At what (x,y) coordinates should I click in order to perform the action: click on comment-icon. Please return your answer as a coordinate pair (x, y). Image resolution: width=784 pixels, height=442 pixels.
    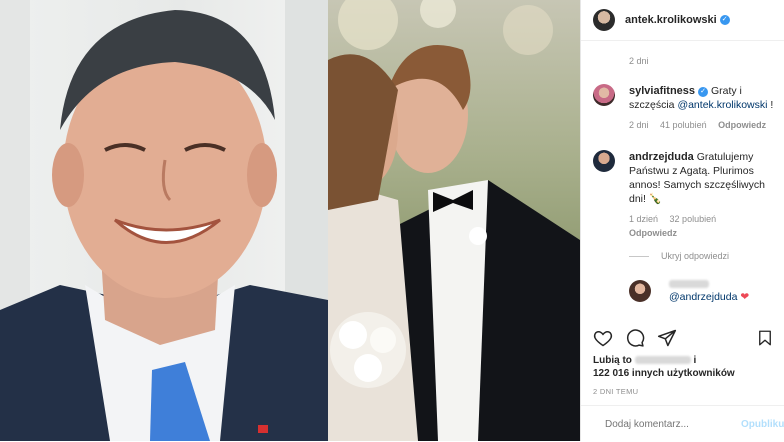
    Looking at the image, I should click on (635, 338).